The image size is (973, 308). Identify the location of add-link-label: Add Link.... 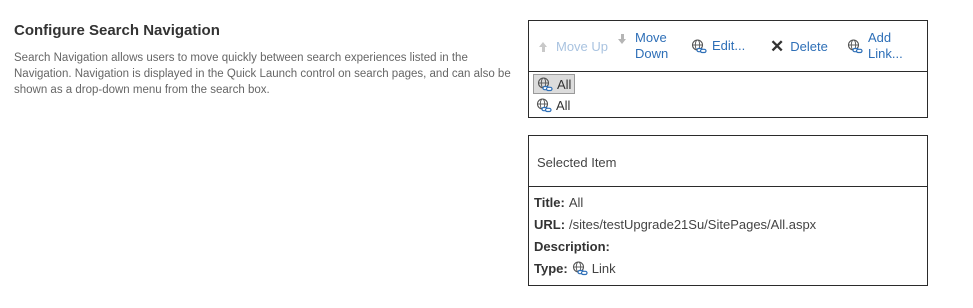
(885, 46).